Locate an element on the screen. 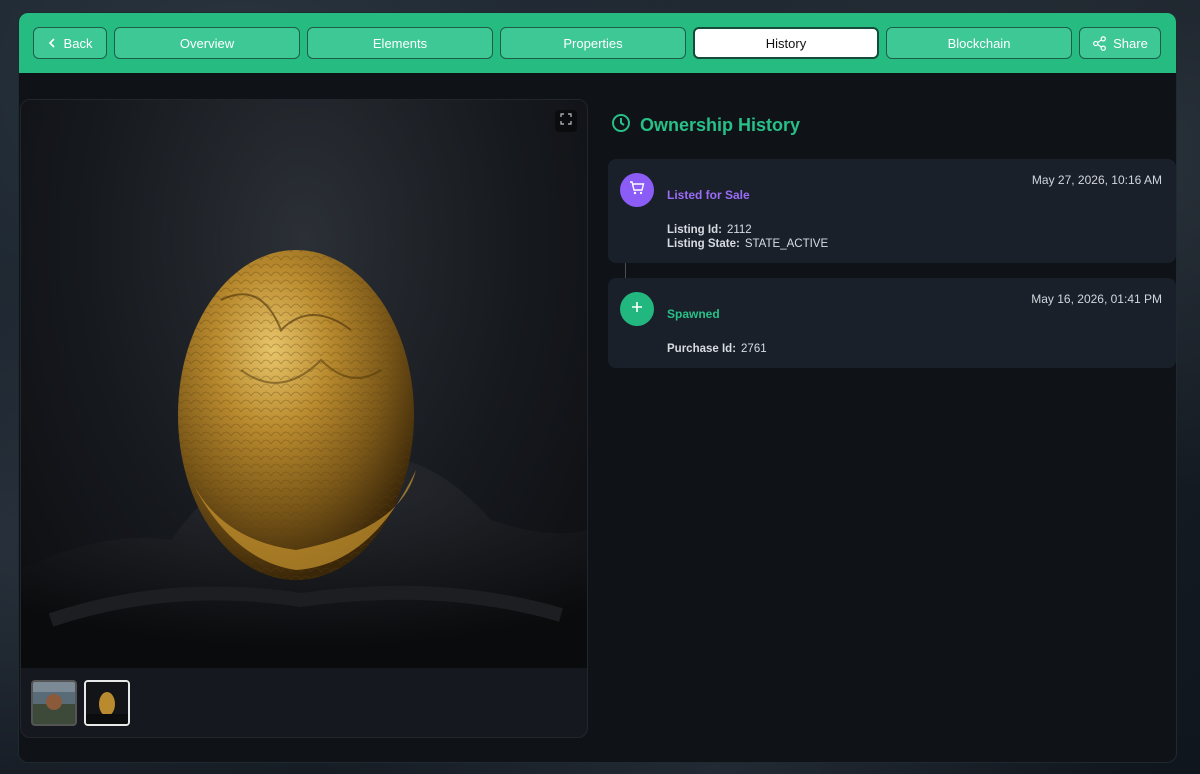 The height and width of the screenshot is (774, 1200). event-type: Spawned is located at coordinates (693, 314).